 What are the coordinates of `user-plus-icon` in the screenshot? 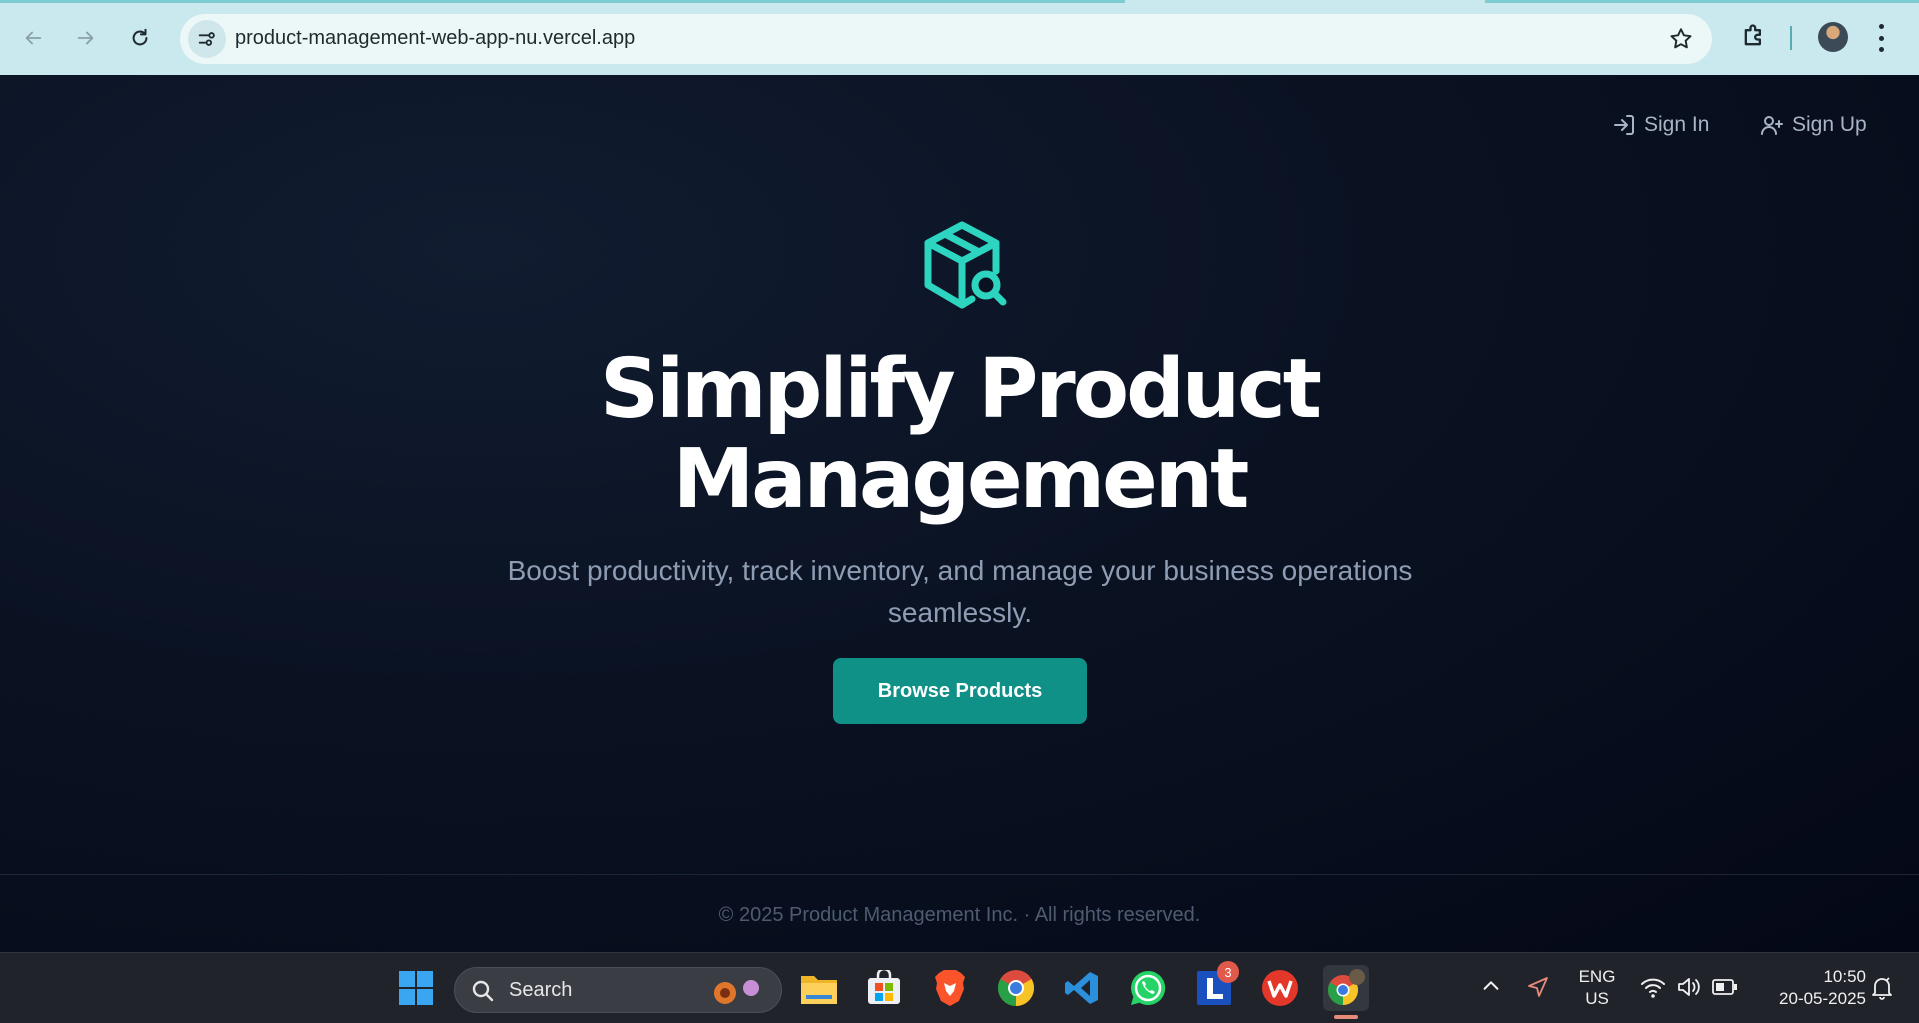 It's located at (1772, 125).